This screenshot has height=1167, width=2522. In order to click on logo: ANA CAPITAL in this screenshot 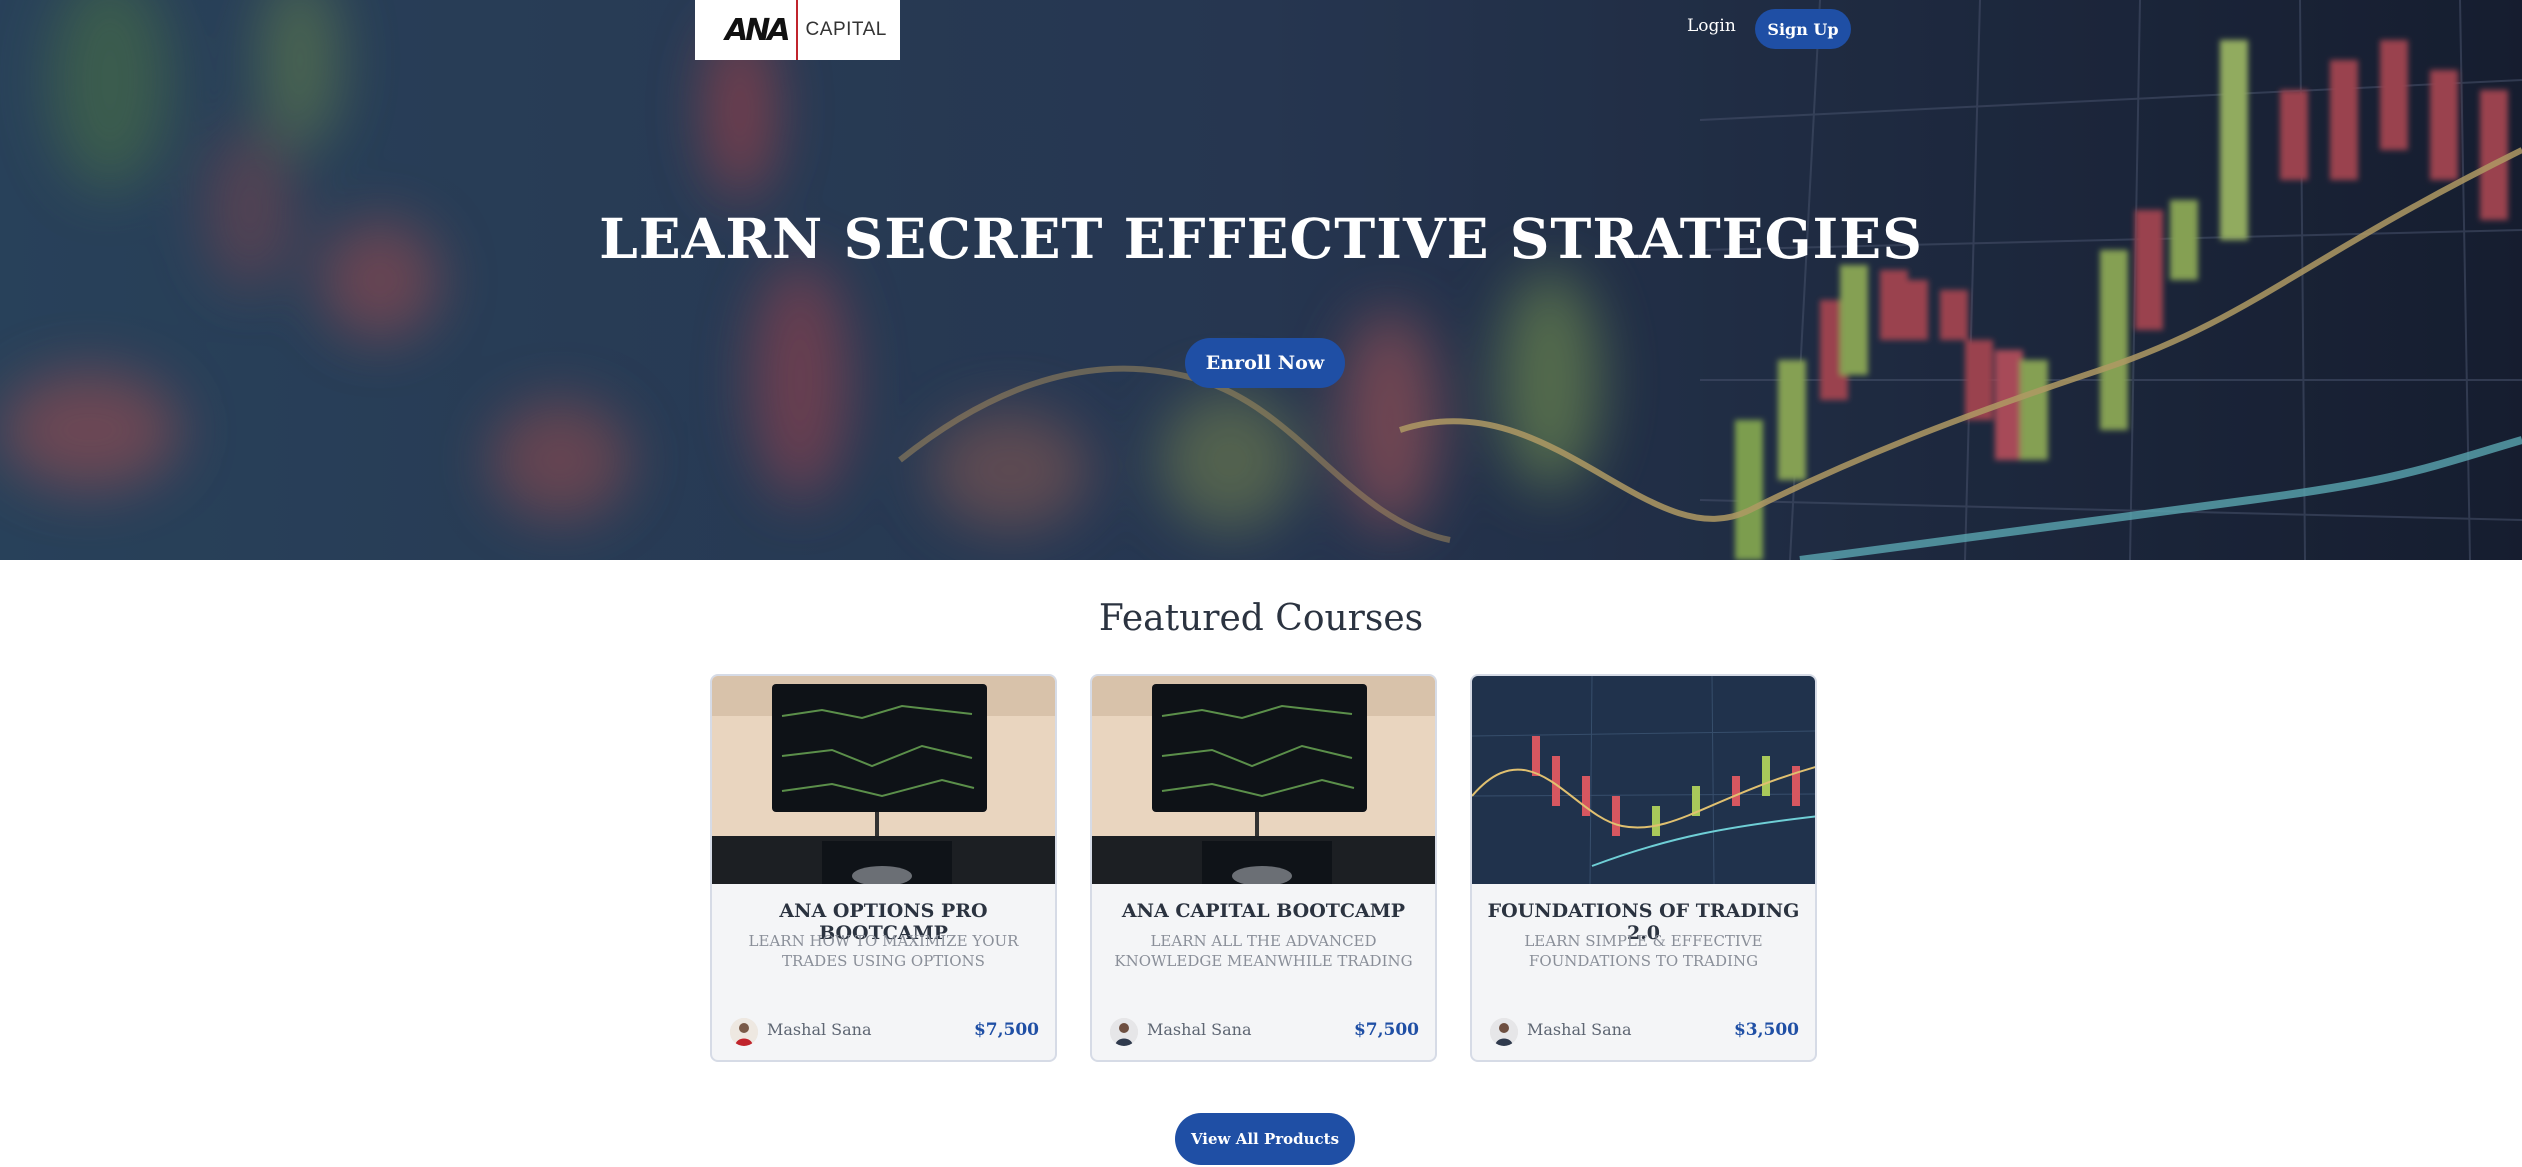, I will do `click(797, 30)`.